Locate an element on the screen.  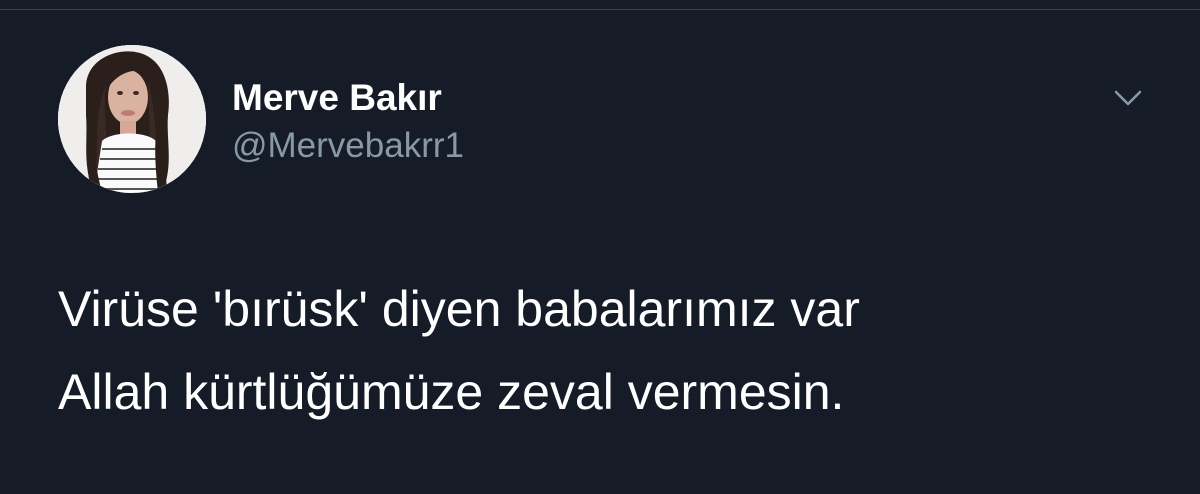
author-display-name: Merve Bakır is located at coordinates (337, 98).